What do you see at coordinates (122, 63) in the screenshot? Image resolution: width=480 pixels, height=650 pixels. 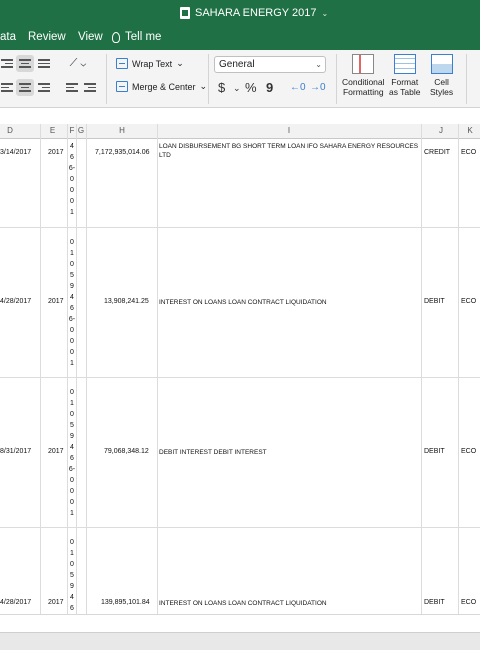 I see `wrap-text-icon` at bounding box center [122, 63].